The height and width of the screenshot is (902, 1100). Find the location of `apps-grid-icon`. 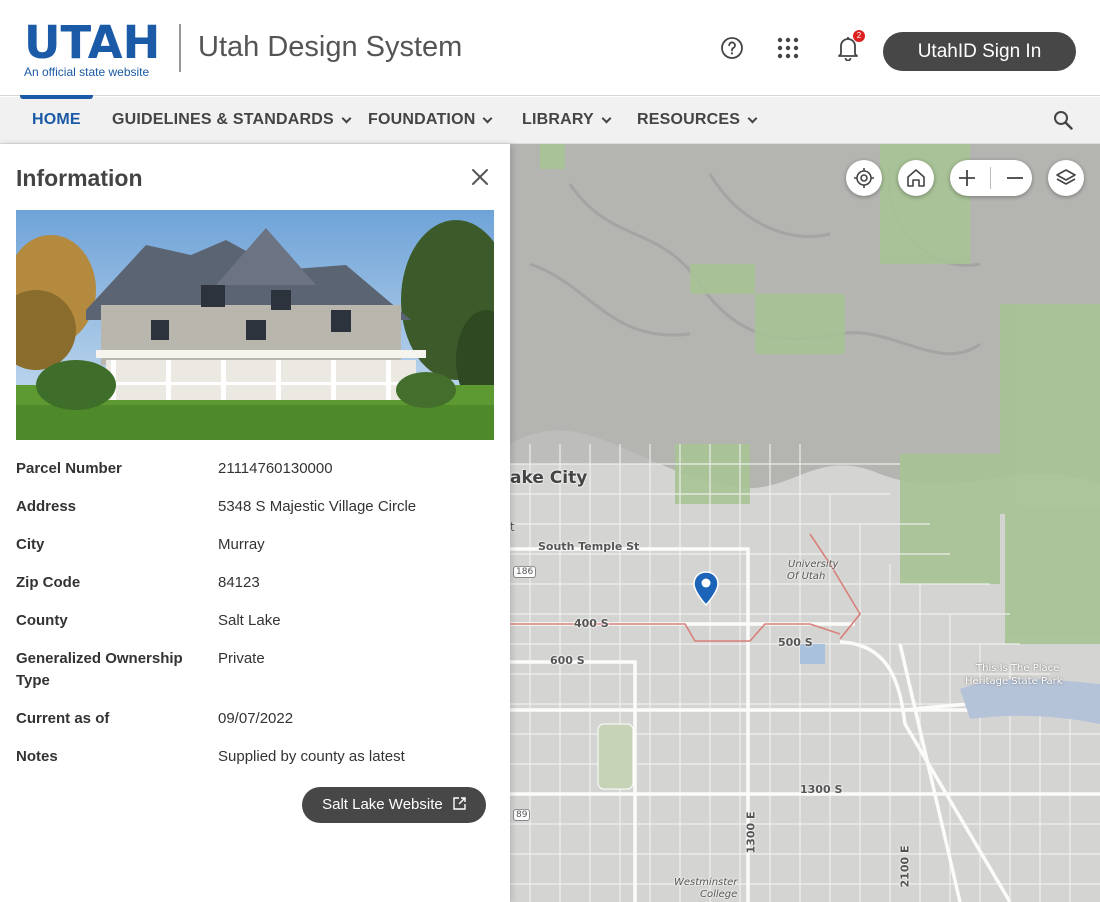

apps-grid-icon is located at coordinates (788, 48).